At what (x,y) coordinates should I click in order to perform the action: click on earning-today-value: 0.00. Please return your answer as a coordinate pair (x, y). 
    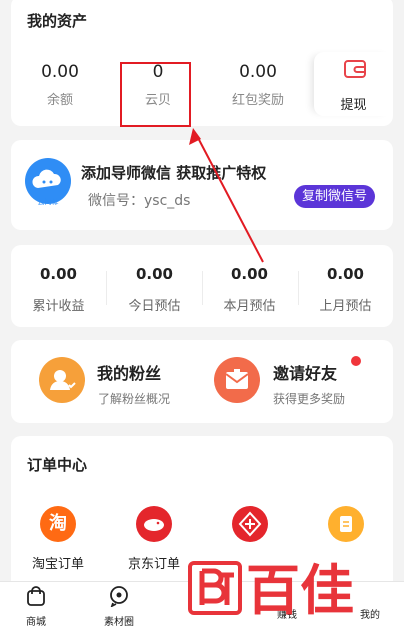
    Looking at the image, I should click on (154, 274).